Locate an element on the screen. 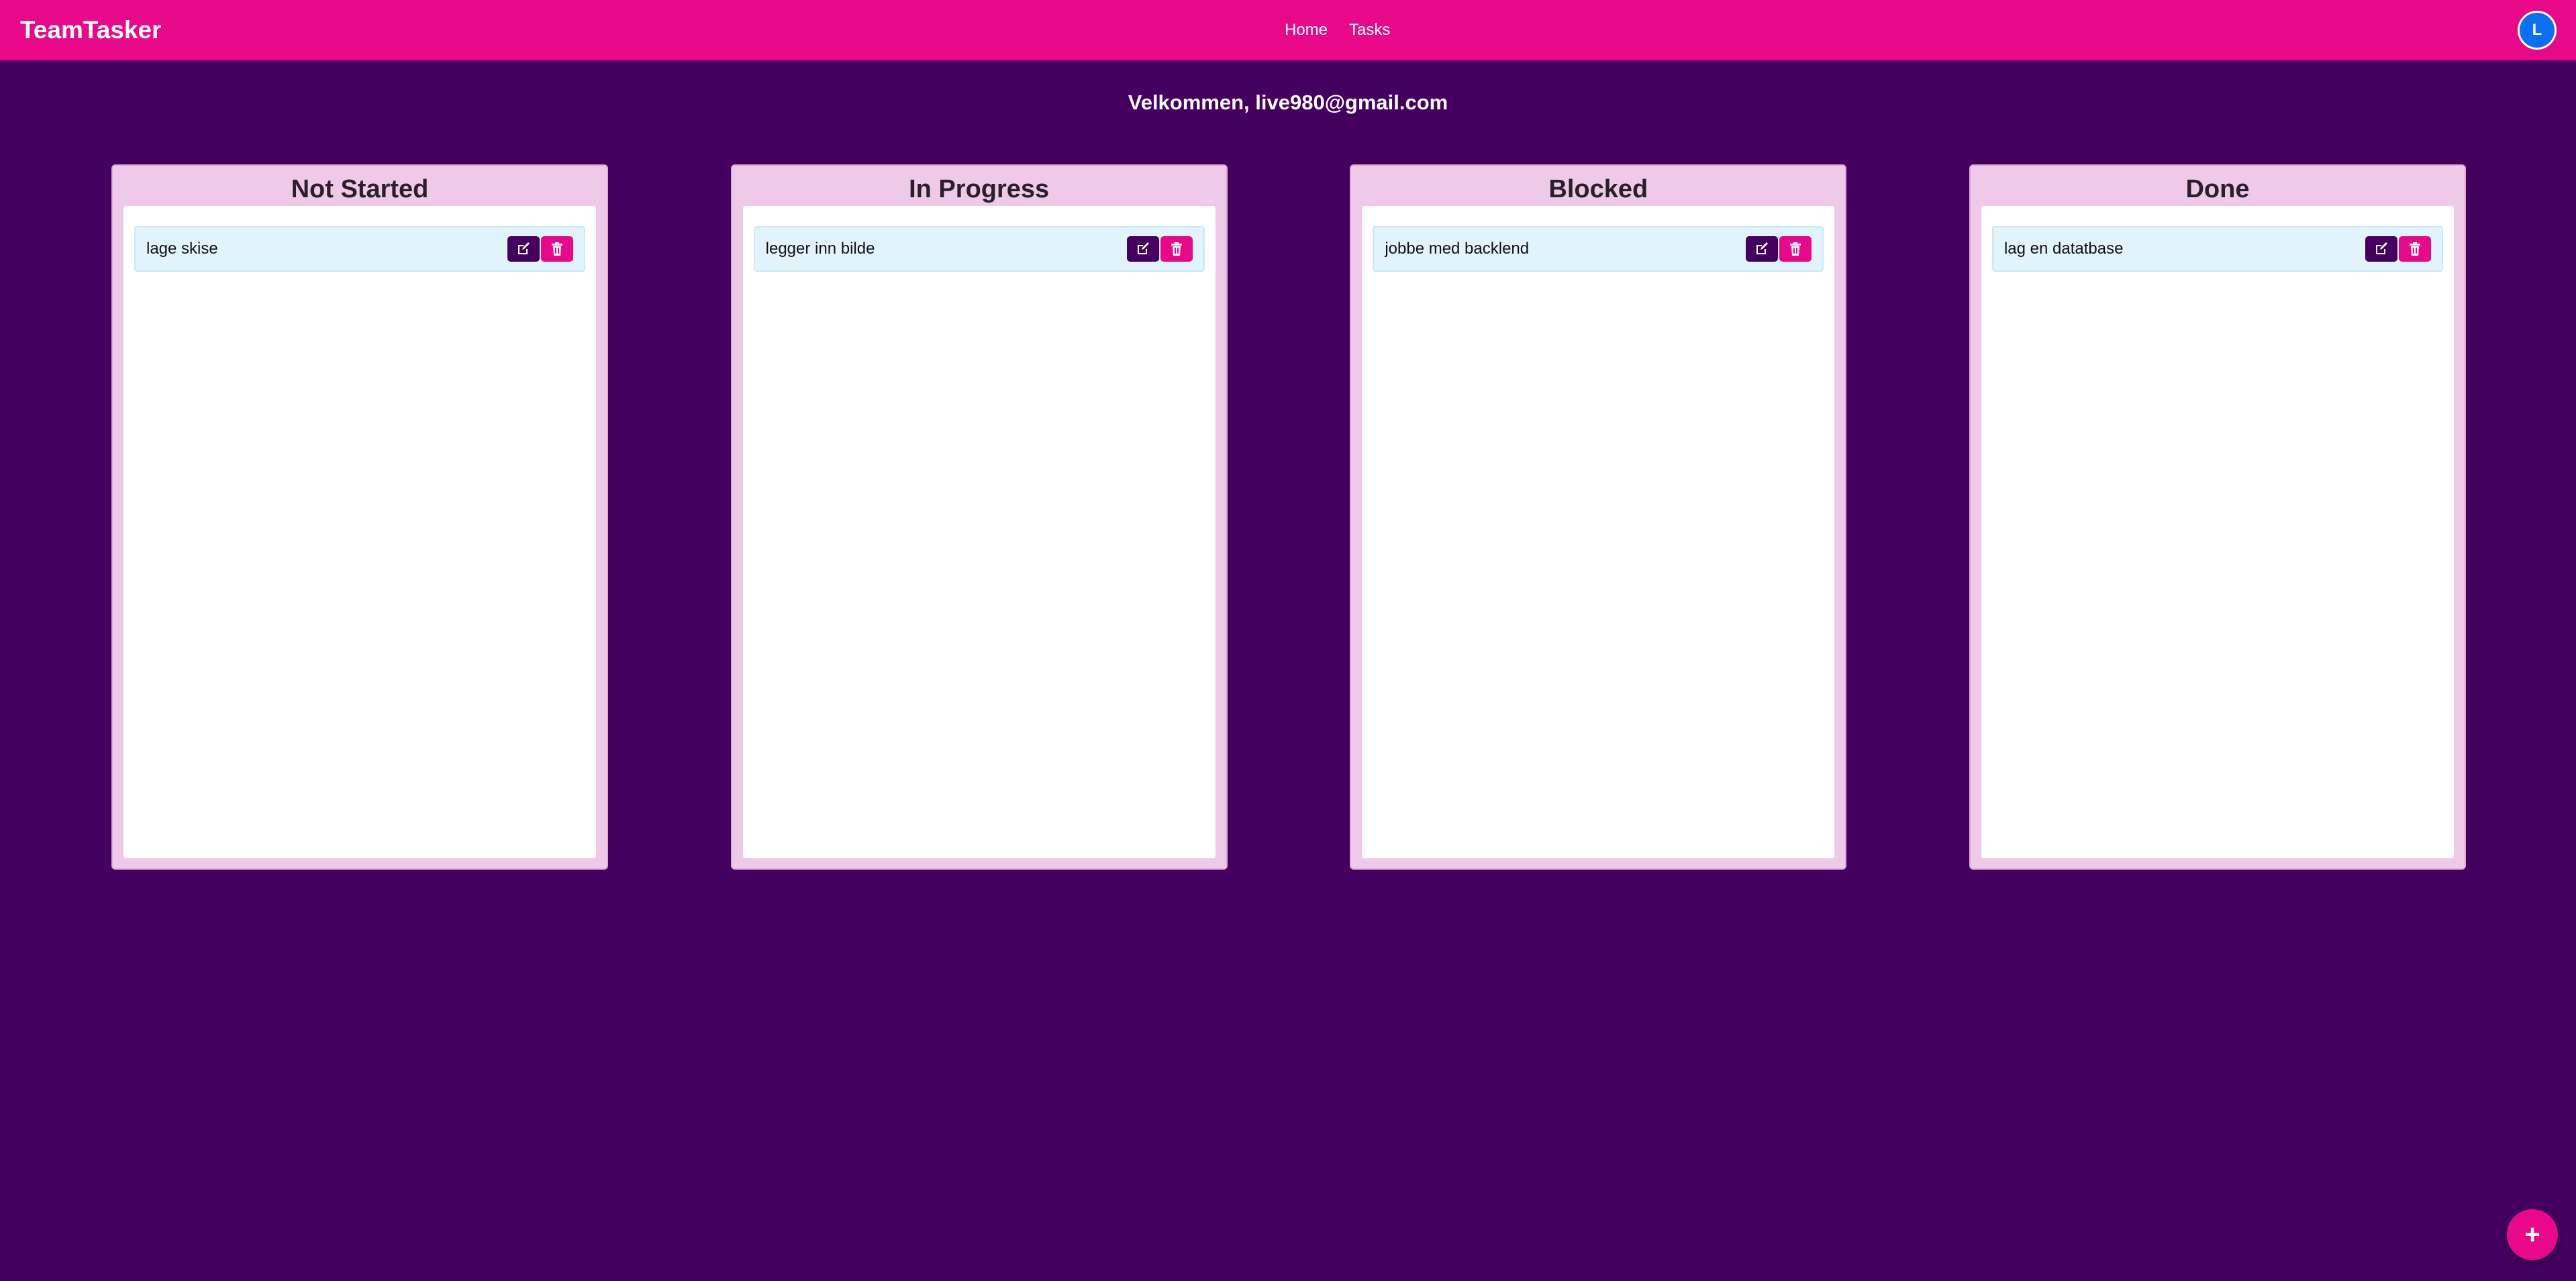  column-title: Blocked is located at coordinates (1598, 189).